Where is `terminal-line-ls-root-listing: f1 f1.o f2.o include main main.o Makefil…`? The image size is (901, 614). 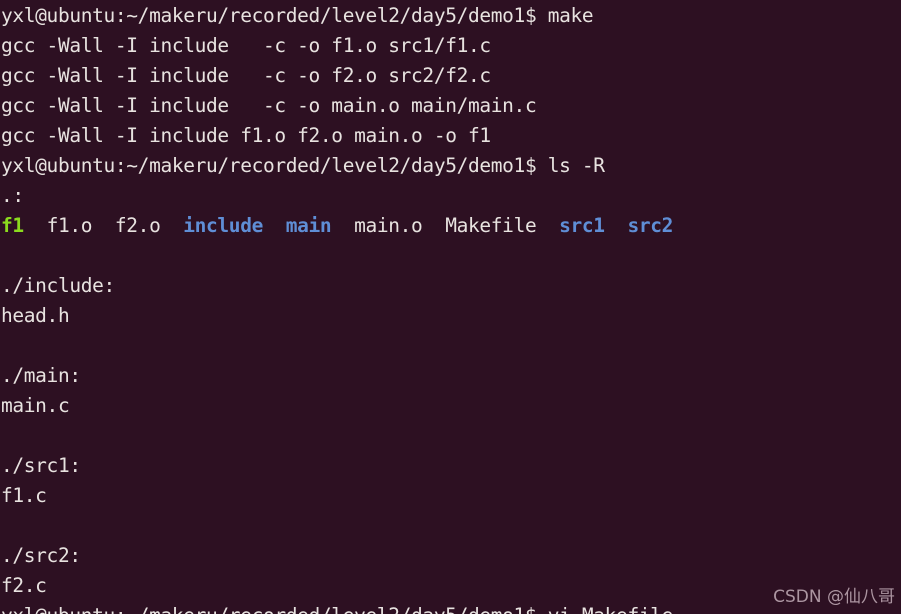 terminal-line-ls-root-listing: f1 f1.o f2.o include main main.o Makefil… is located at coordinates (451, 226).